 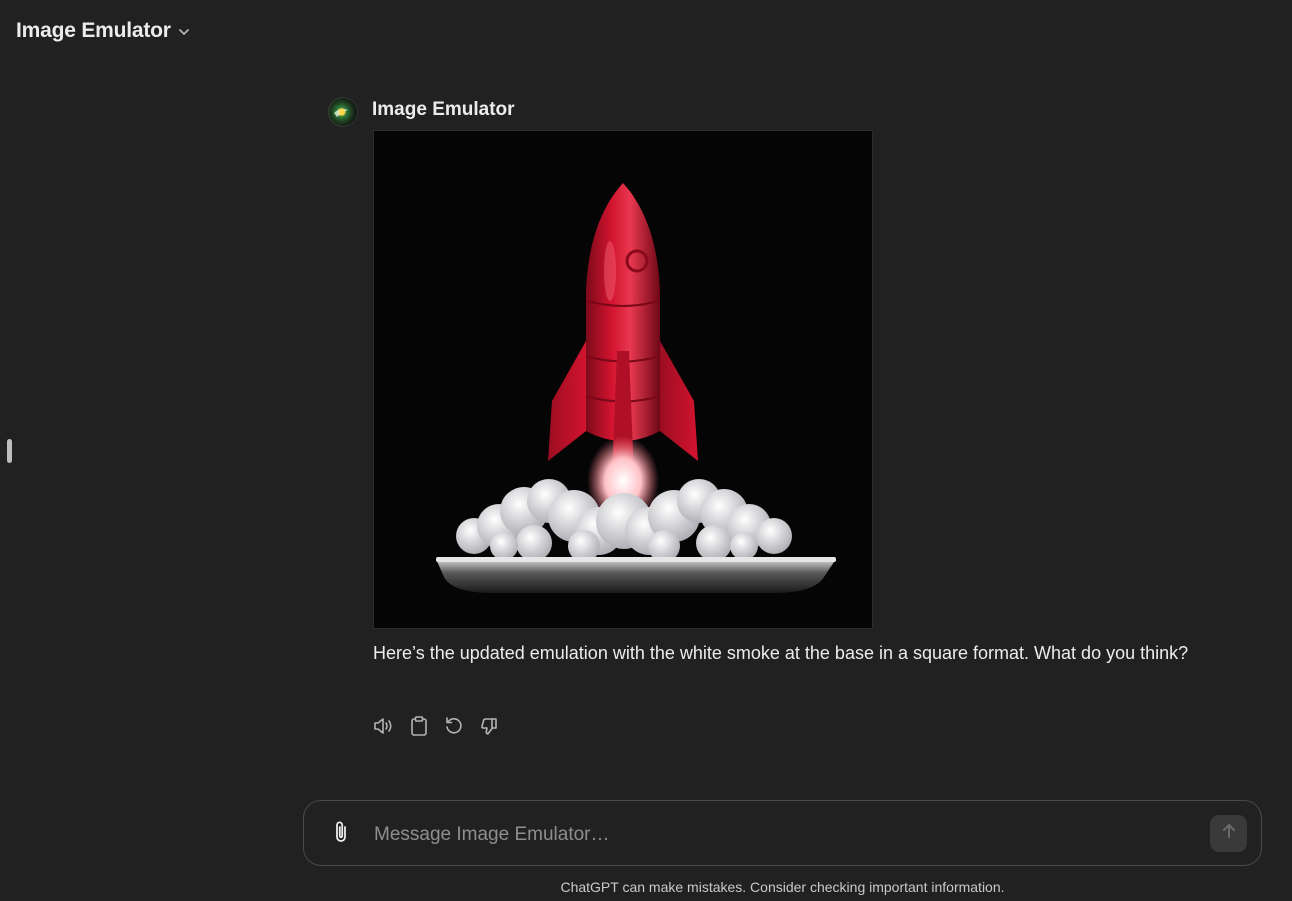 I want to click on regenerate-icon, so click(x=454, y=728).